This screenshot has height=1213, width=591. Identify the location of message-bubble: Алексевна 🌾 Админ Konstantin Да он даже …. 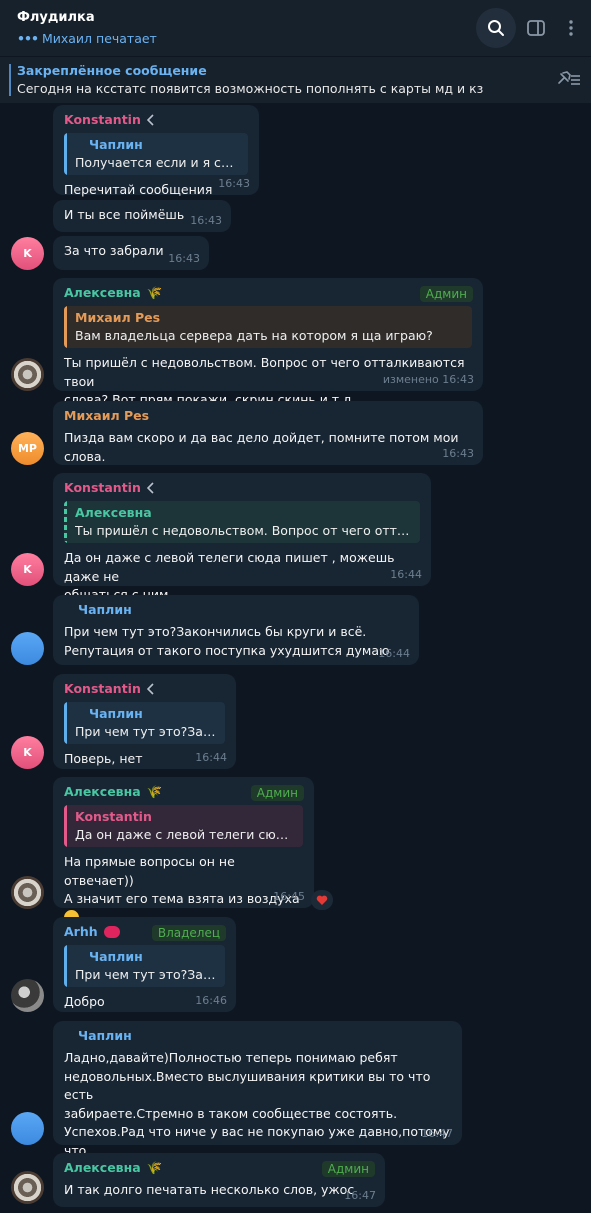
(183, 860).